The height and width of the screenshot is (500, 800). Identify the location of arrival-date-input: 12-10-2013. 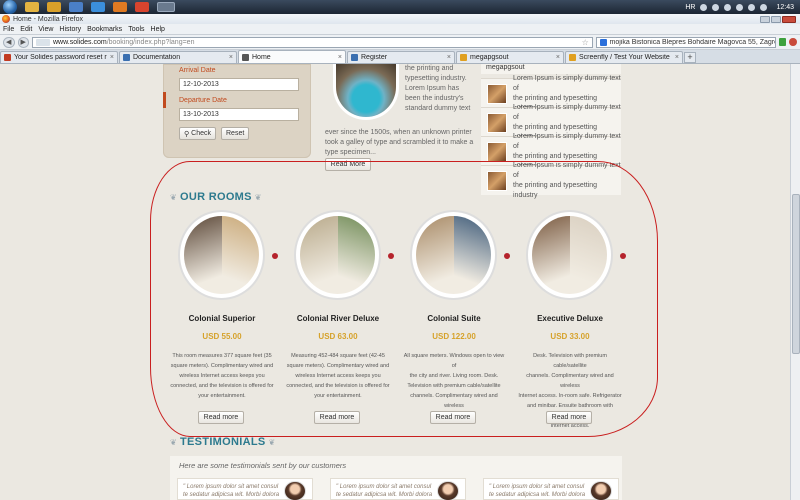
(239, 84).